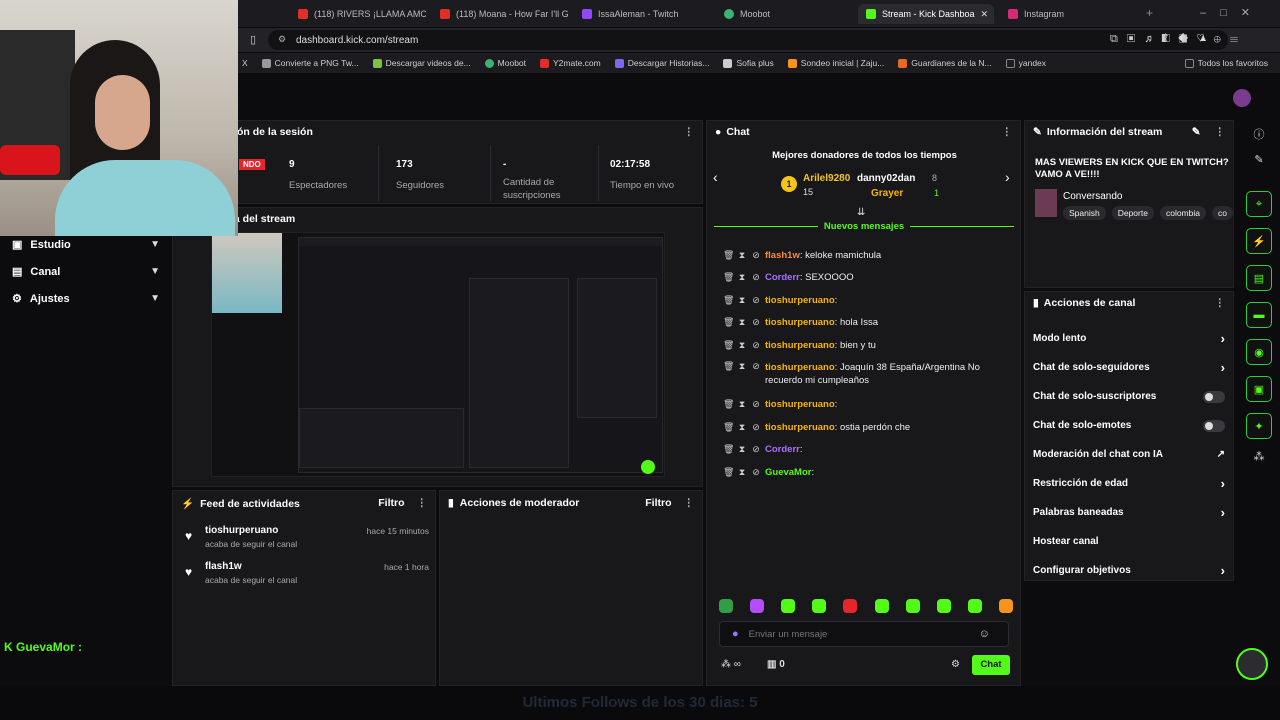 This screenshot has height=720, width=1280. I want to click on scroll-down-icon: ⇊, so click(861, 212).